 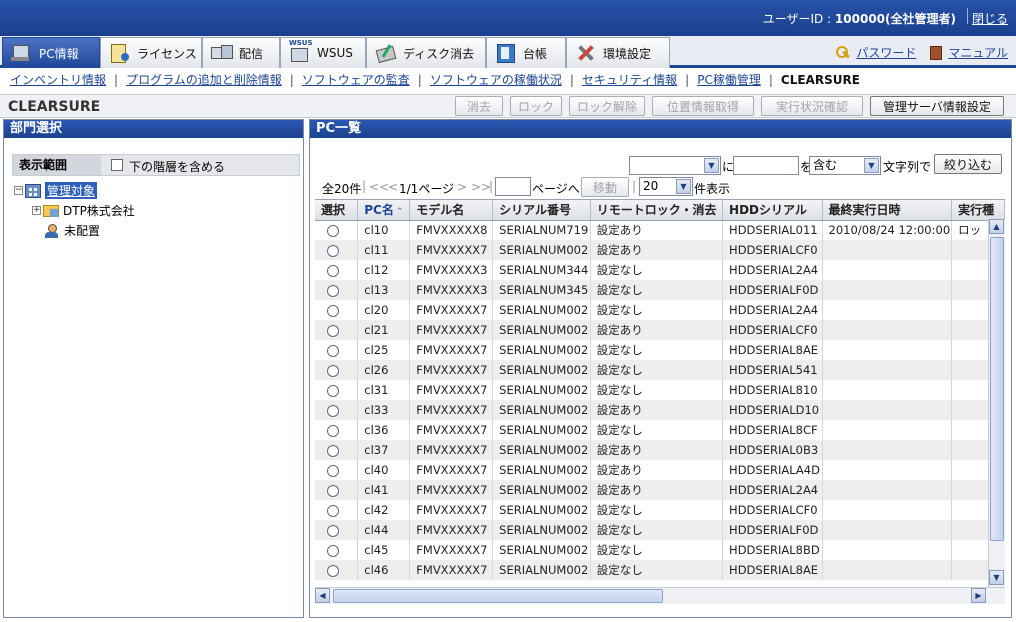 What do you see at coordinates (117, 165) in the screenshot?
I see `include-sublevels-checkbox` at bounding box center [117, 165].